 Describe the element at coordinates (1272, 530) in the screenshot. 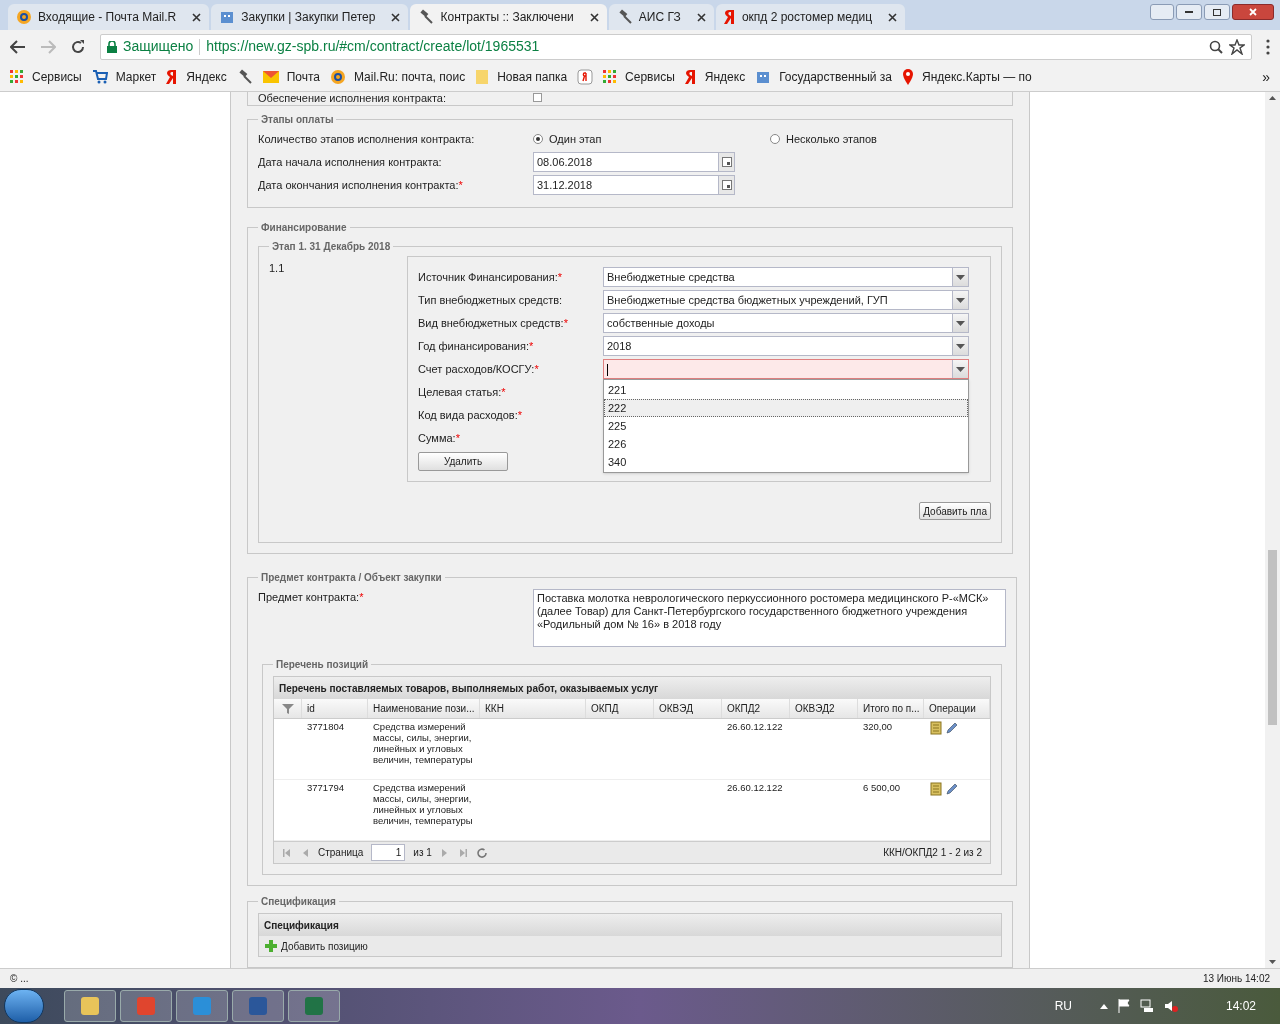

I see `scrollbar` at that location.